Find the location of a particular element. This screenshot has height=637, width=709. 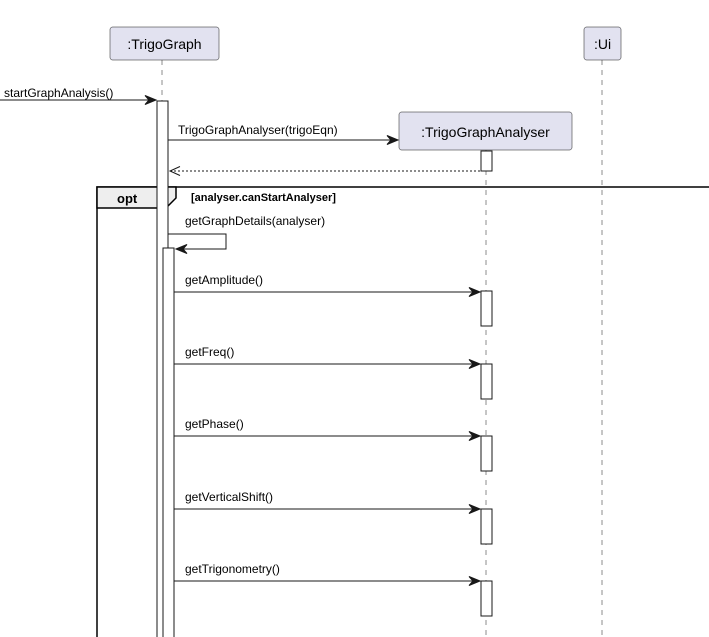

message-start-graph-analysis: startGraphAnalysis() is located at coordinates (79, 95).